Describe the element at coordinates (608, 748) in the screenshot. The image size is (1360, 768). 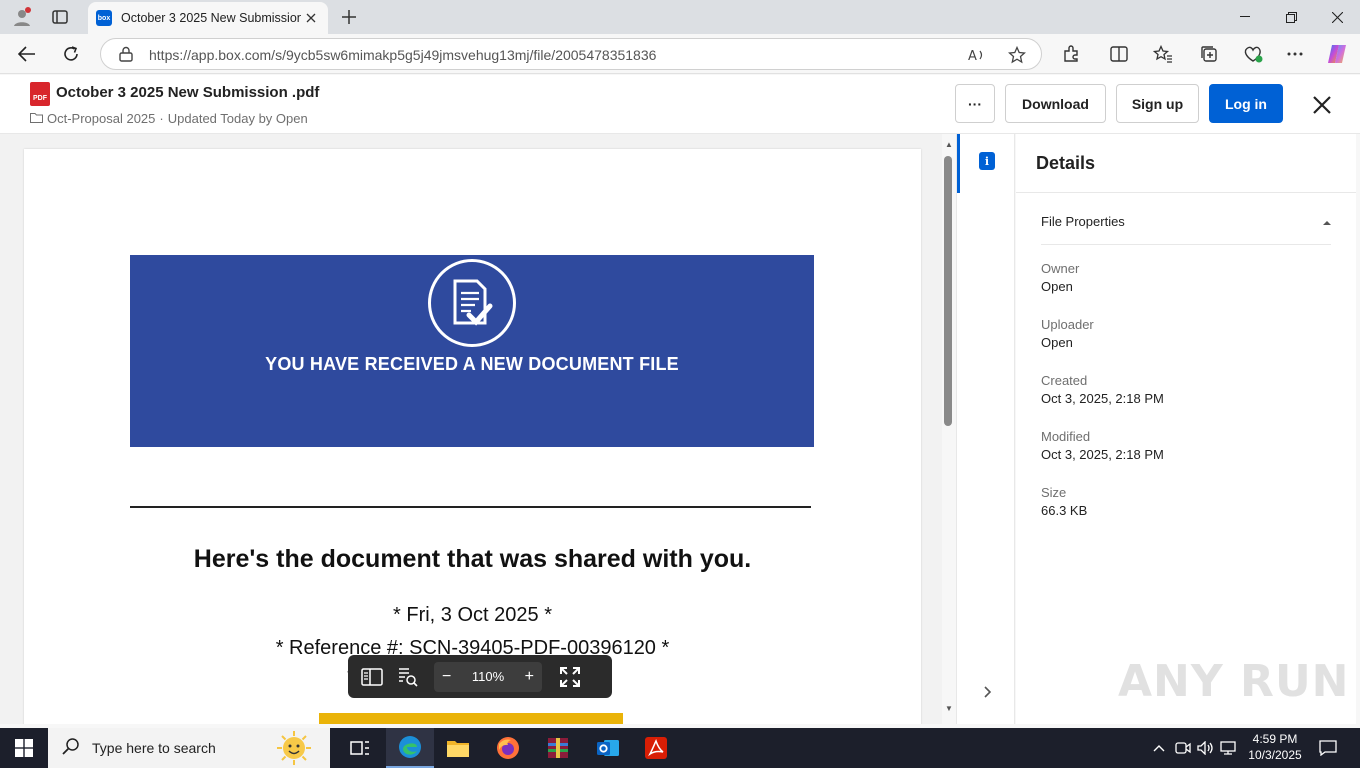
I see `outlook-icon` at that location.